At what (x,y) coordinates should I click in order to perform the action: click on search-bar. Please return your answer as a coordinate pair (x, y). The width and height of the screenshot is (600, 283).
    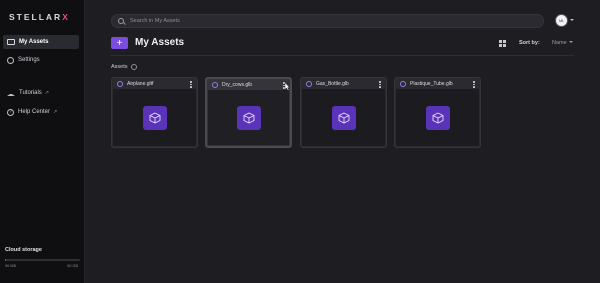
    Looking at the image, I should click on (327, 21).